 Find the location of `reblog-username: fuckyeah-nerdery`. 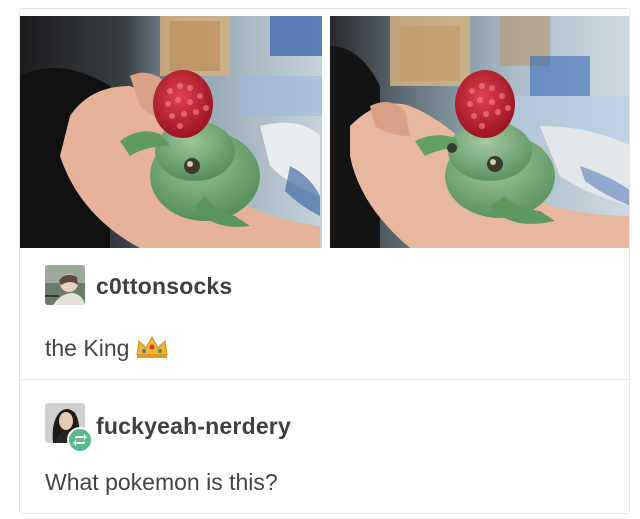

reblog-username: fuckyeah-nerdery is located at coordinates (193, 426).